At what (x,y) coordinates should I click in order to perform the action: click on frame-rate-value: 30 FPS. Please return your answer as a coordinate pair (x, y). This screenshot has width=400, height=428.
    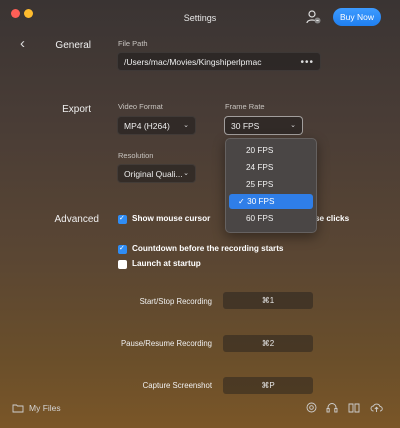
    Looking at the image, I should click on (245, 126).